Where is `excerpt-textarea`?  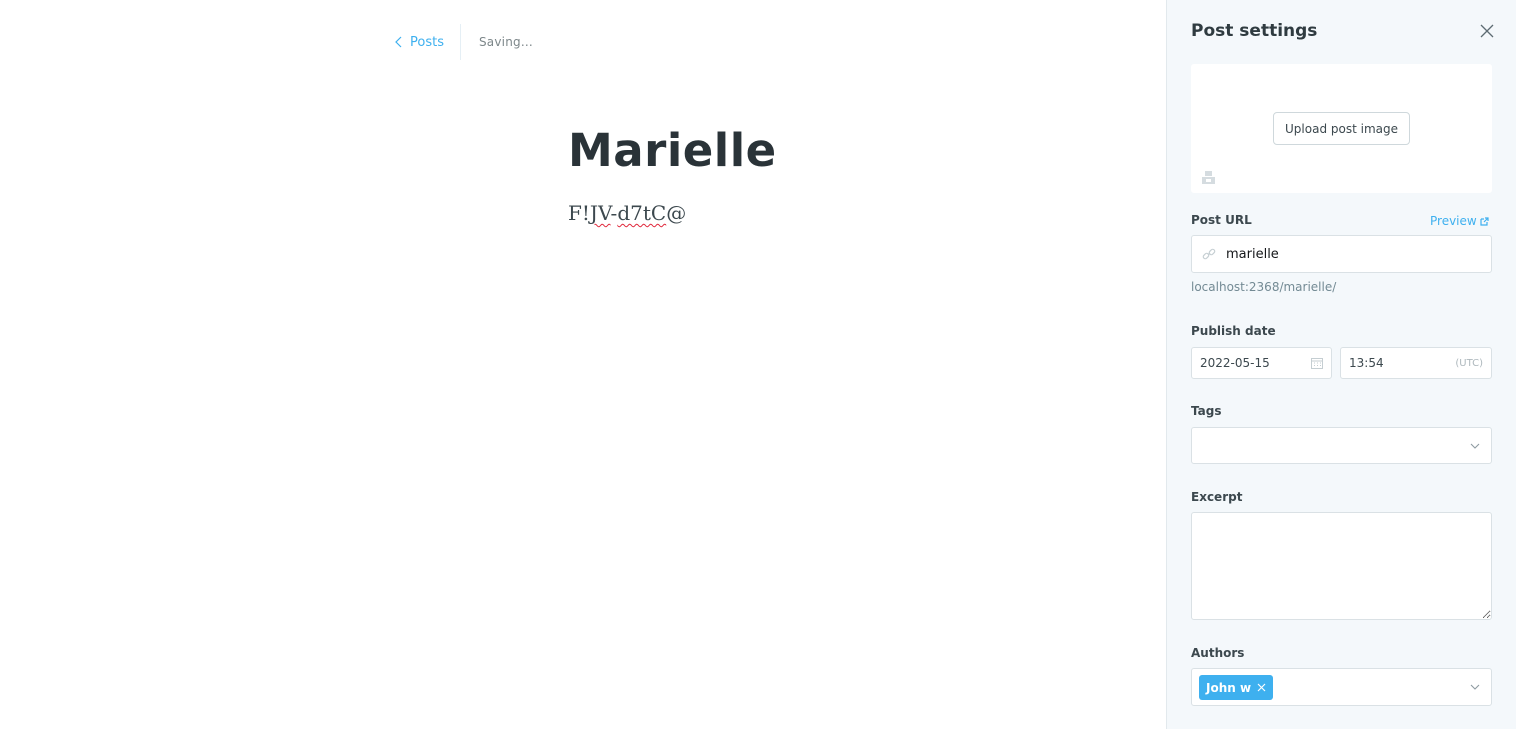 excerpt-textarea is located at coordinates (1341, 566).